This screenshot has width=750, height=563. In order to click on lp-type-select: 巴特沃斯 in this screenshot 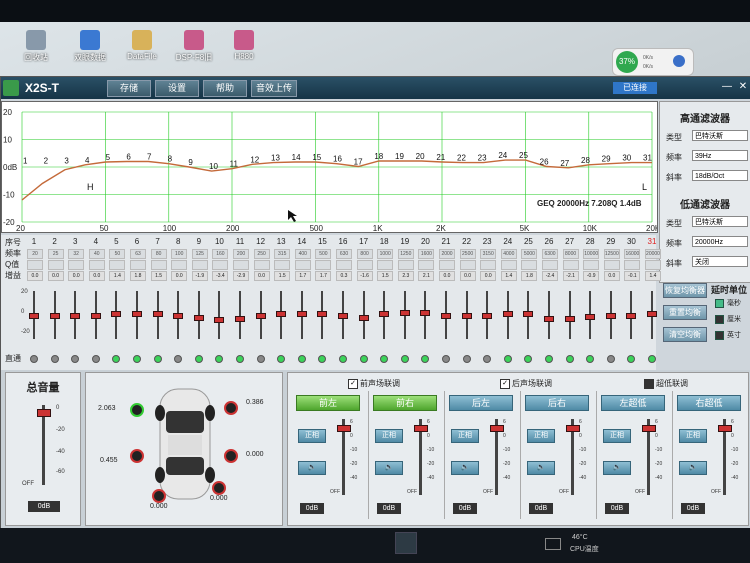, I will do `click(720, 221)`.